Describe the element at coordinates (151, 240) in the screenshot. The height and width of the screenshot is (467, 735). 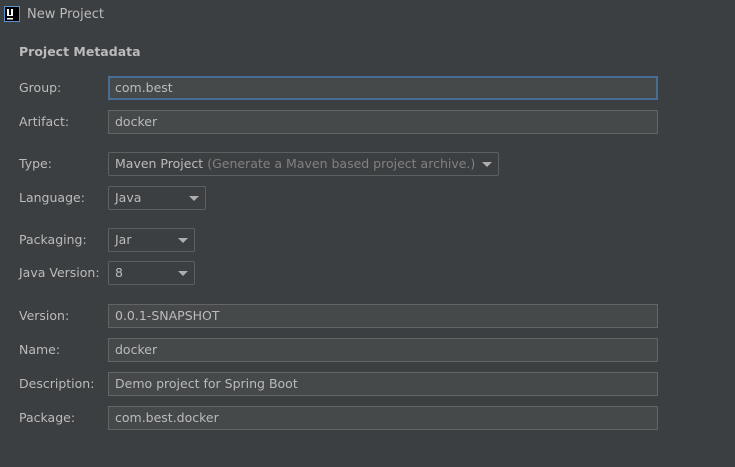
I see `packaging-dropdown: Jar` at that location.